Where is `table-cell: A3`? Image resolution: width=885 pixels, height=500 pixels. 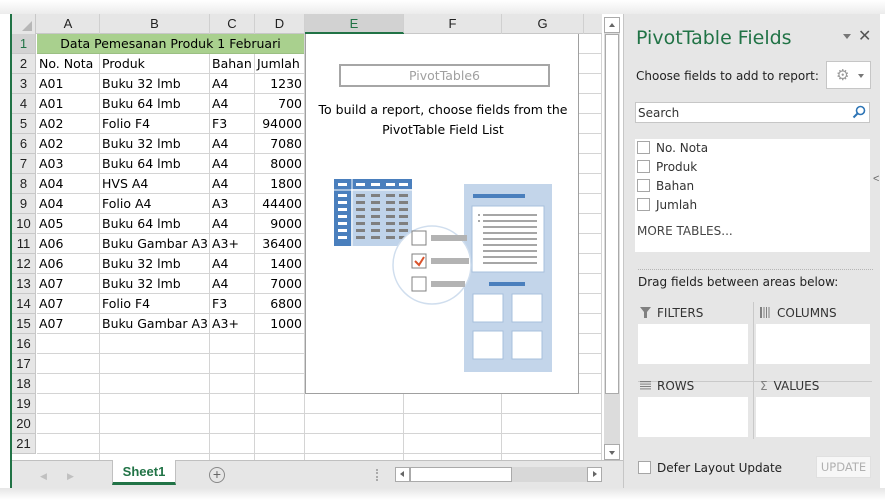
table-cell: A3 is located at coordinates (232, 204).